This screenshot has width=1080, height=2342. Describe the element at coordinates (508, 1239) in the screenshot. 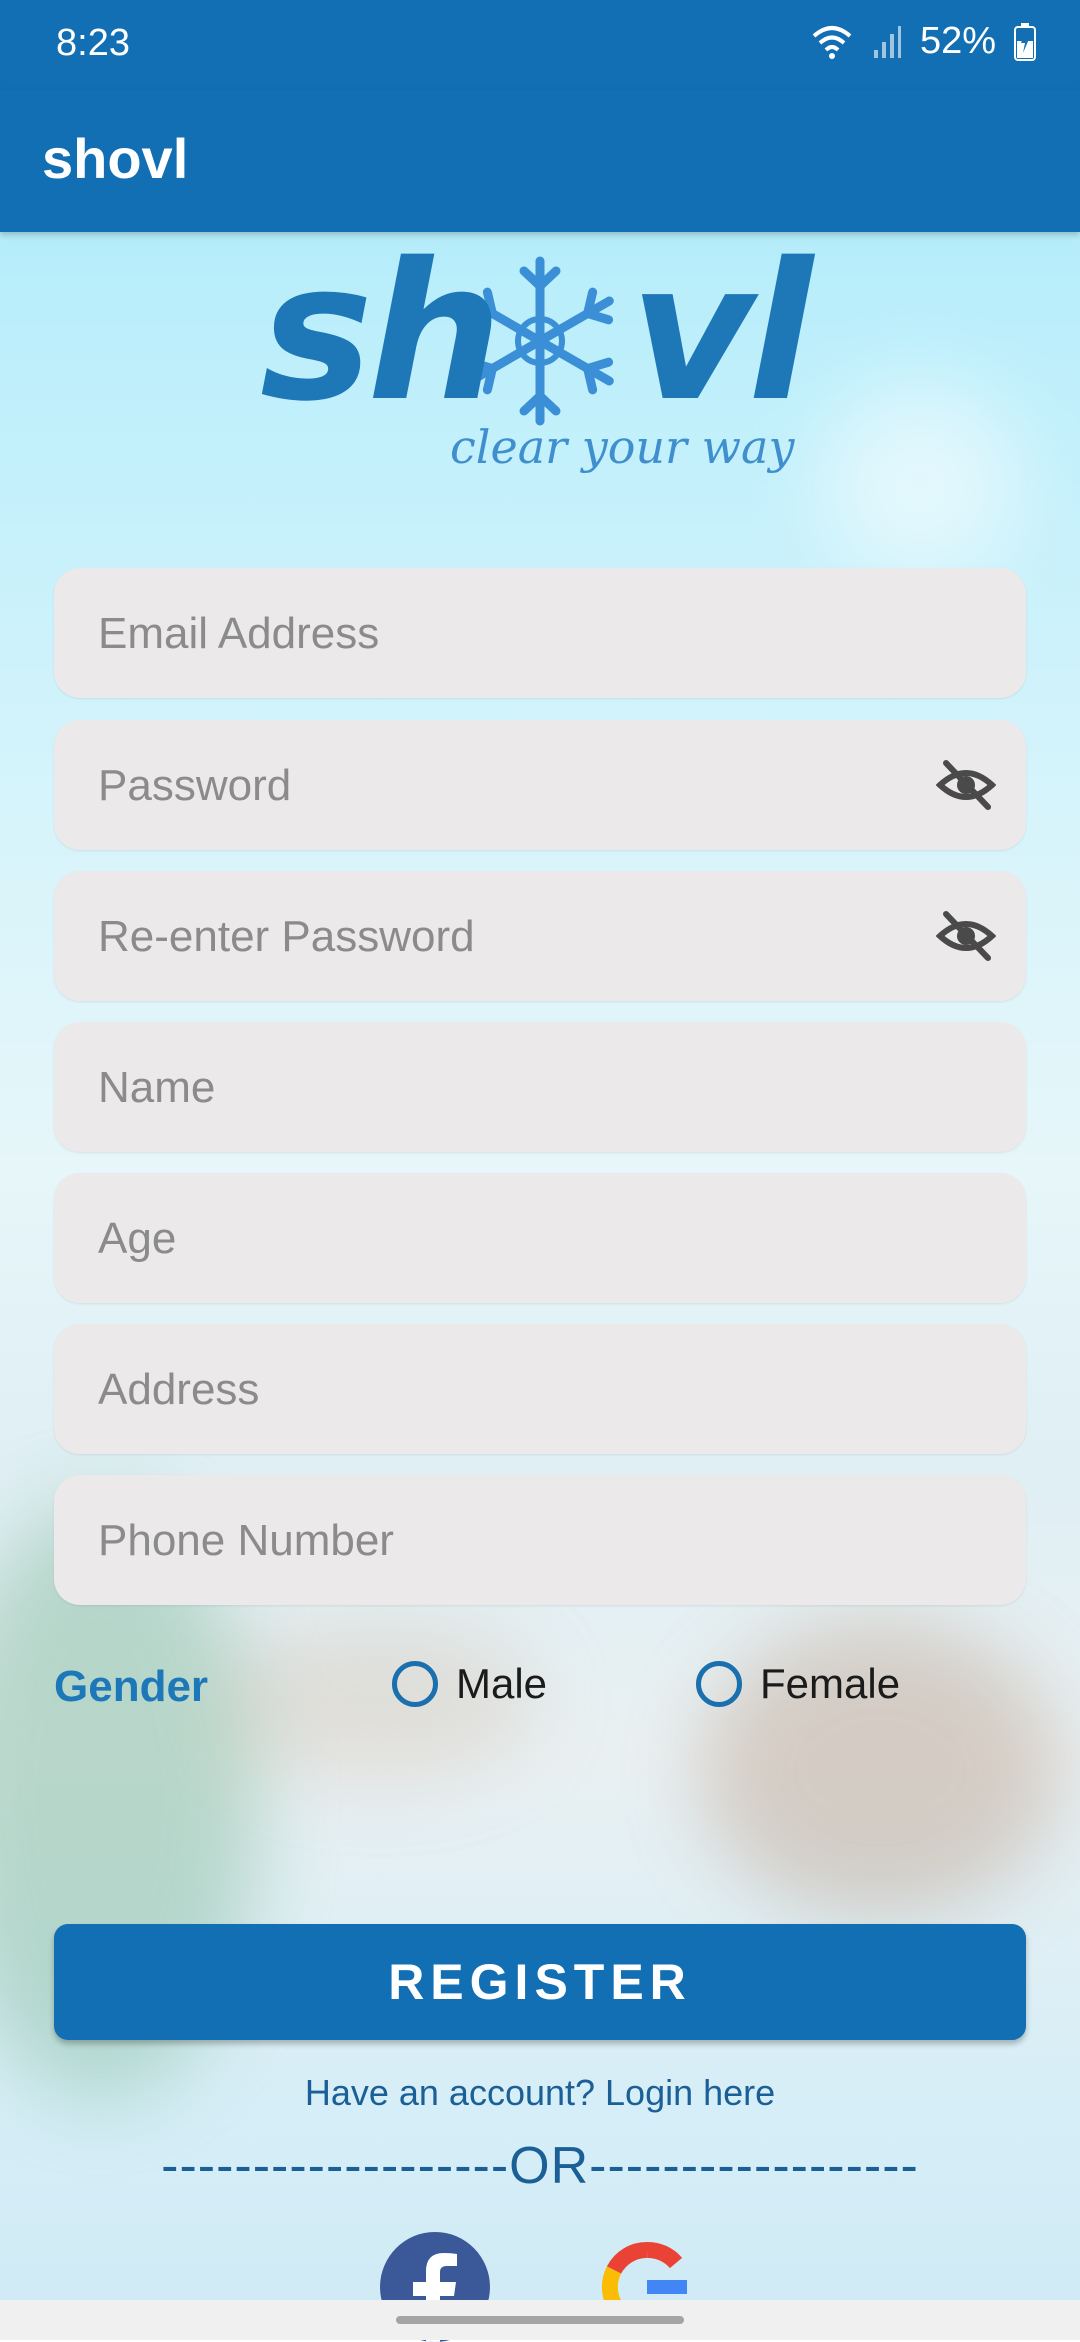

I see `age-input` at that location.